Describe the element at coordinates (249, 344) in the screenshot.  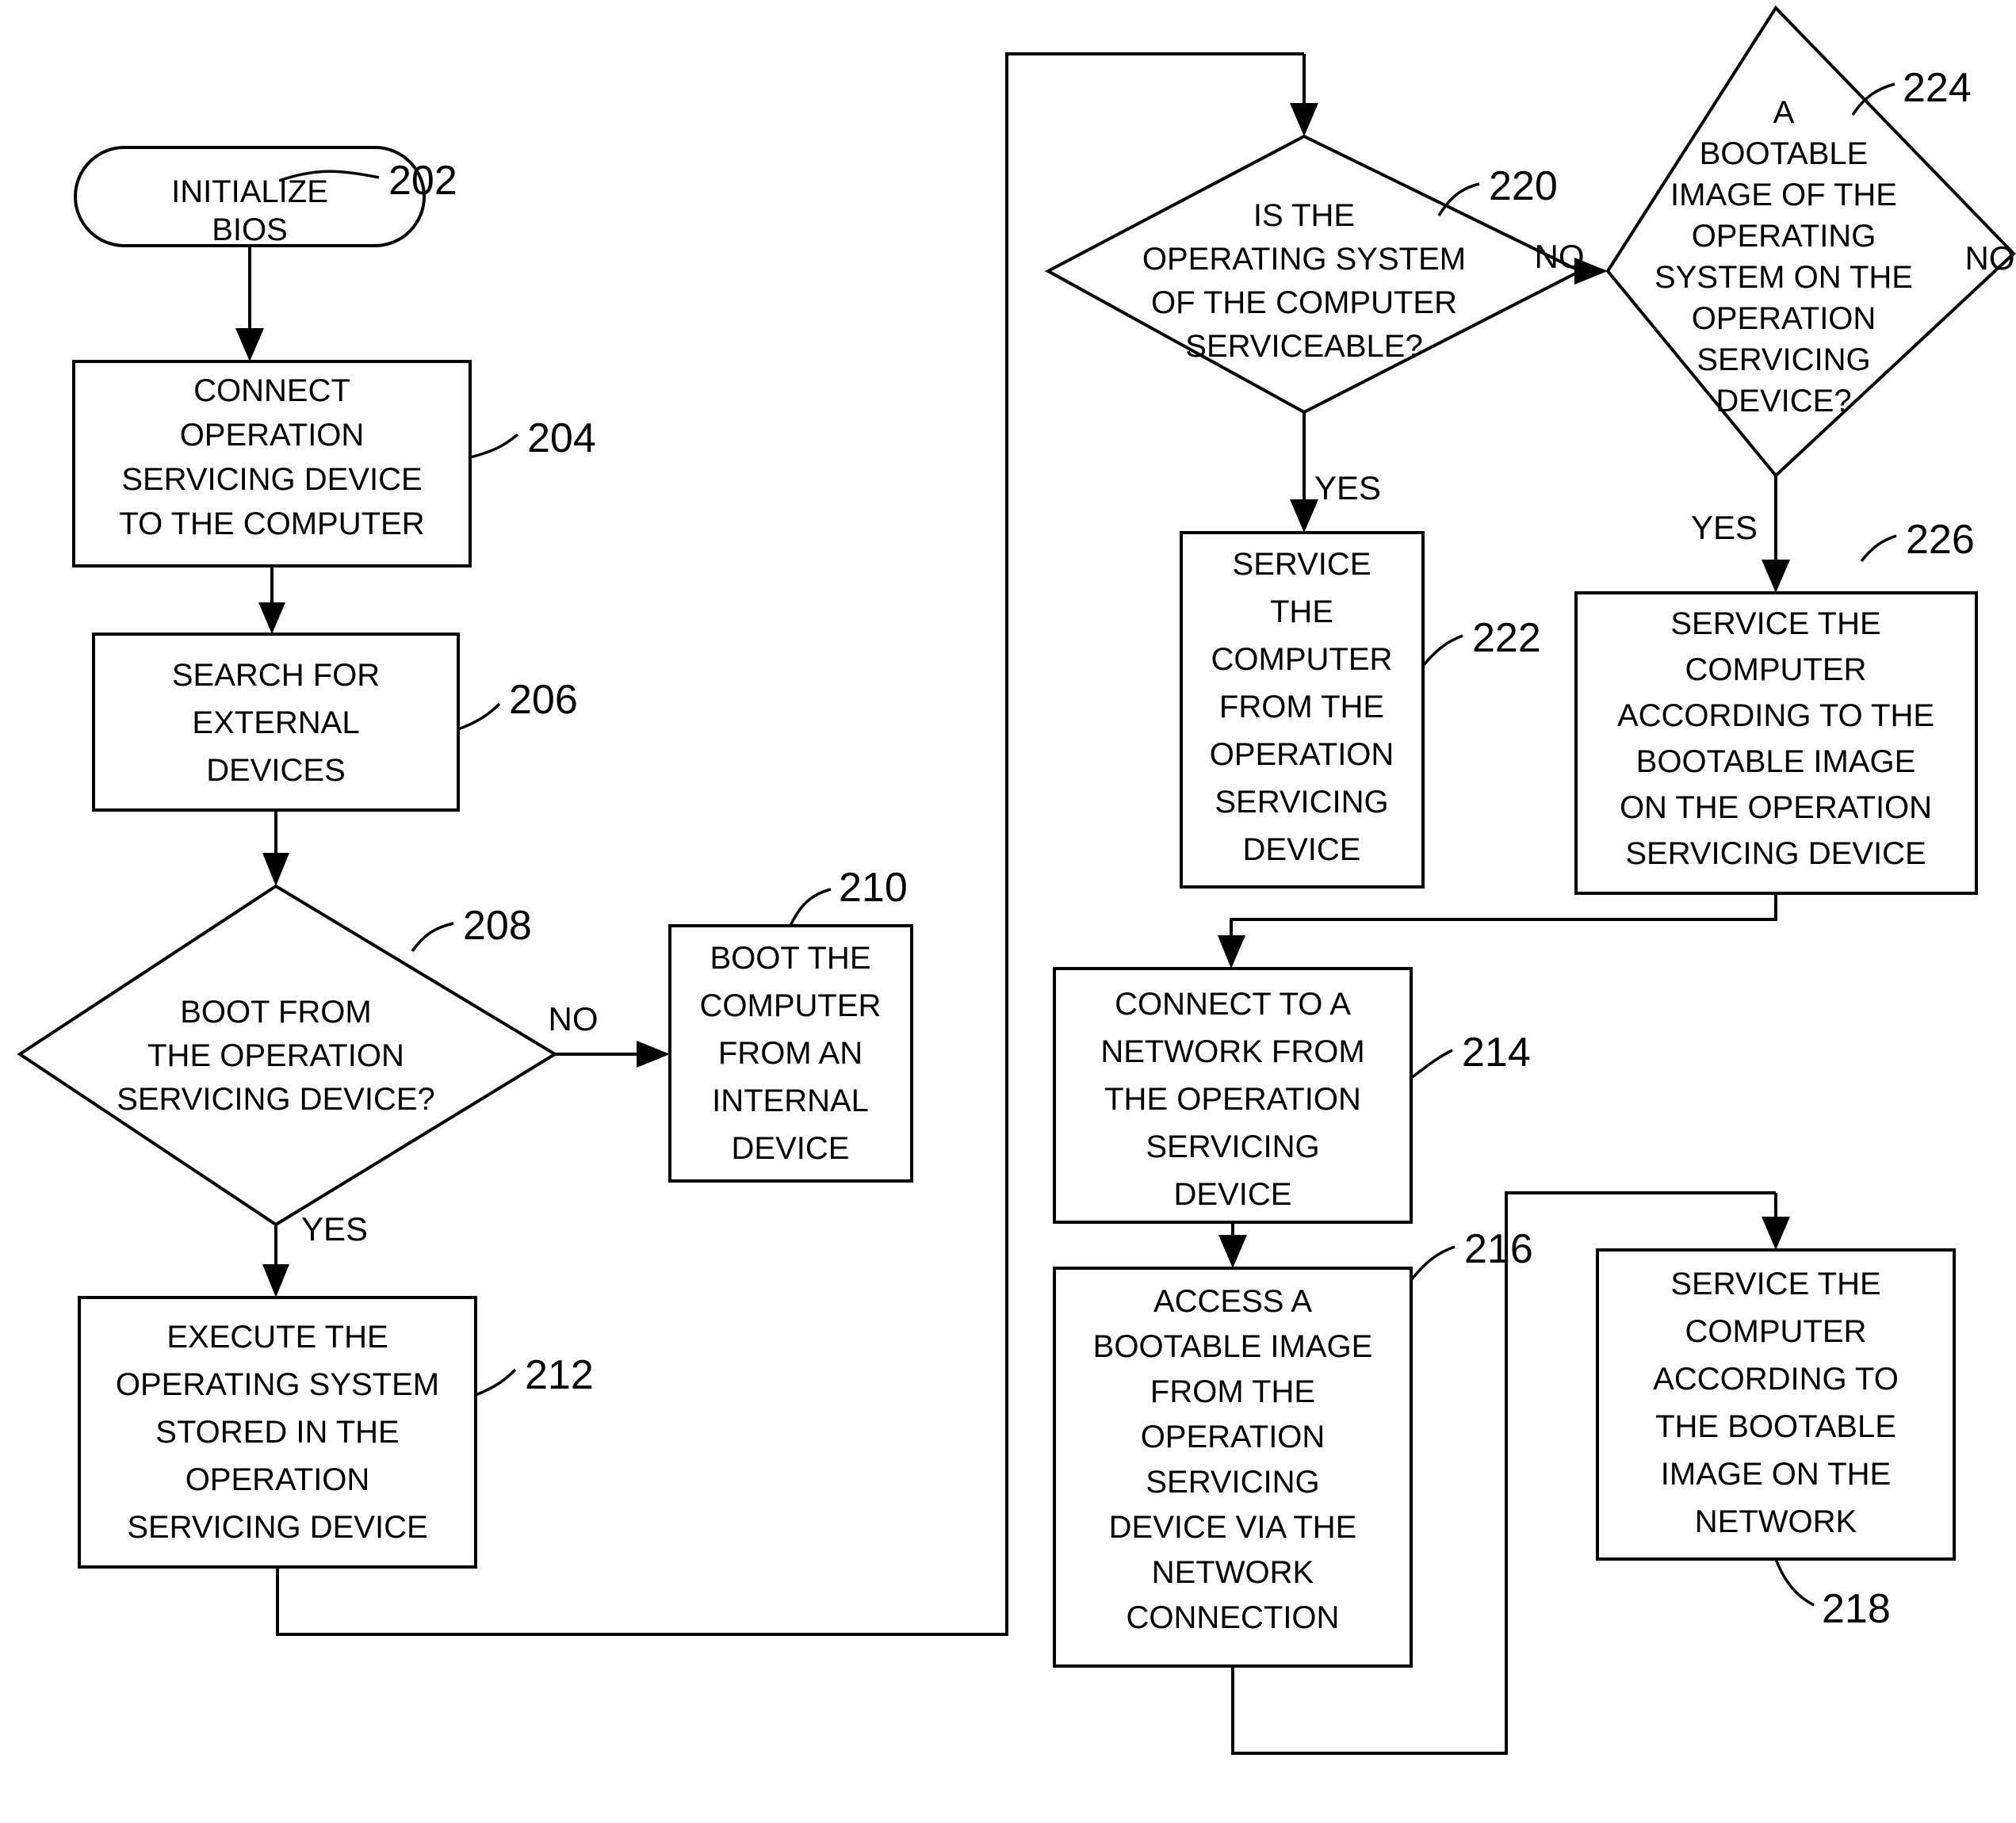
I see `edge-202-204-arrow` at that location.